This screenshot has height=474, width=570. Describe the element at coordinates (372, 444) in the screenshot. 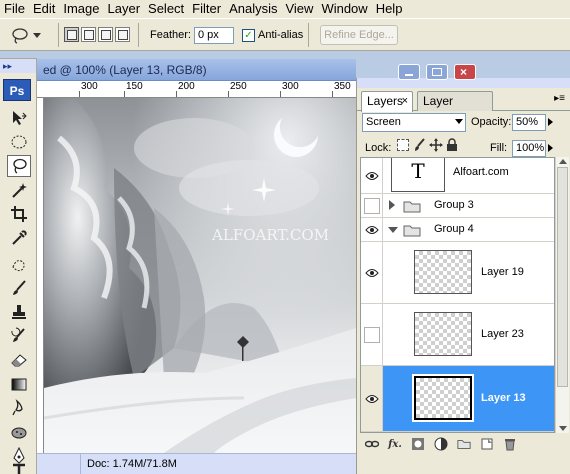

I see `link-icon` at that location.